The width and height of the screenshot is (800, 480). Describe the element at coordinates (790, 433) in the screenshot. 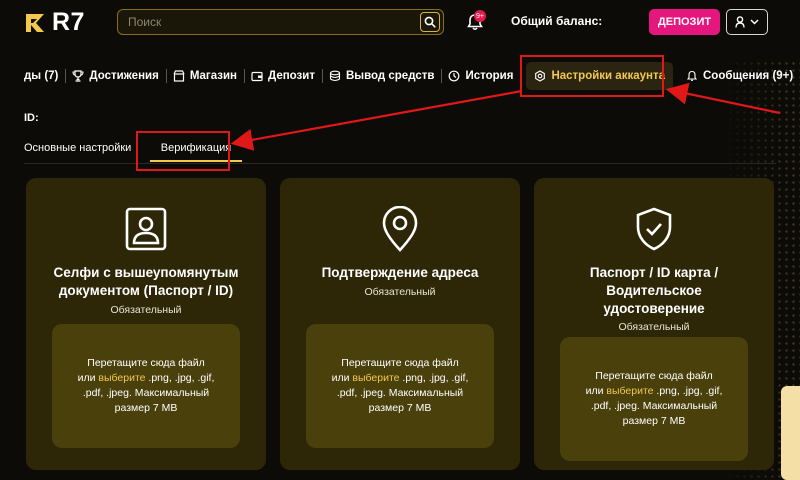

I see `side-quick-panel` at that location.